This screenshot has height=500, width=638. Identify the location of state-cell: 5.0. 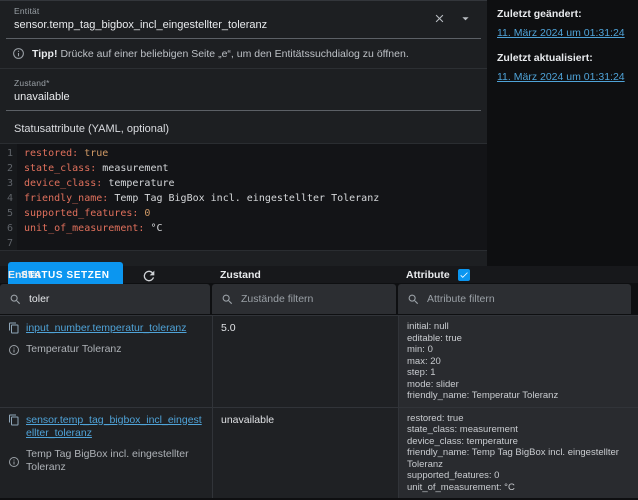
(305, 361).